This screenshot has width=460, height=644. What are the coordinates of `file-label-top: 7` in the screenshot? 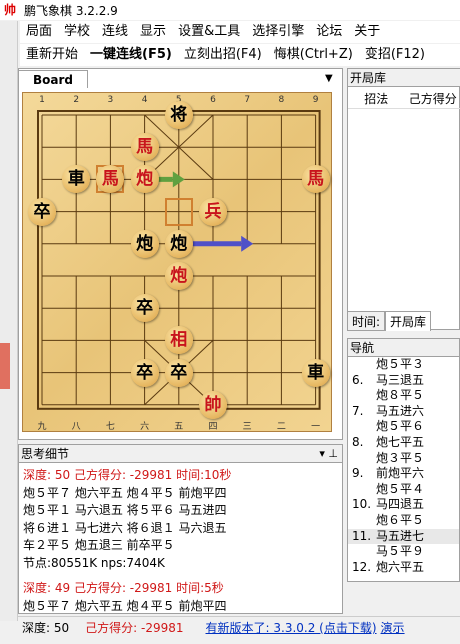 It's located at (247, 100).